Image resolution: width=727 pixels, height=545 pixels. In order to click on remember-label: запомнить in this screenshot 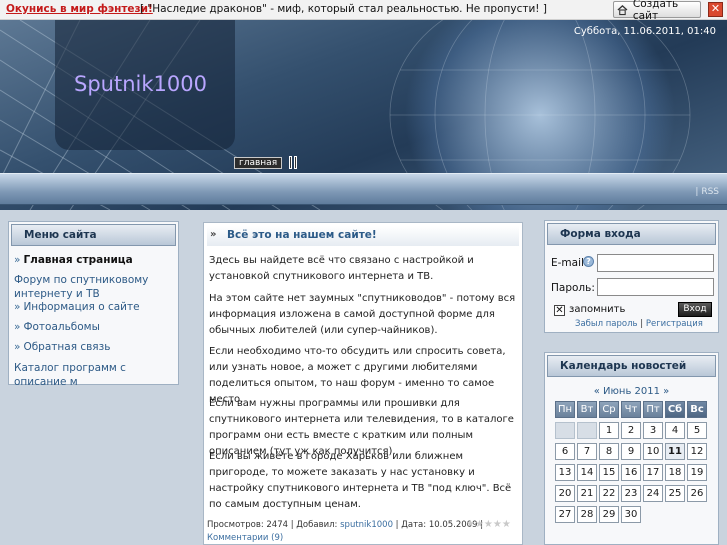, I will do `click(597, 309)`.